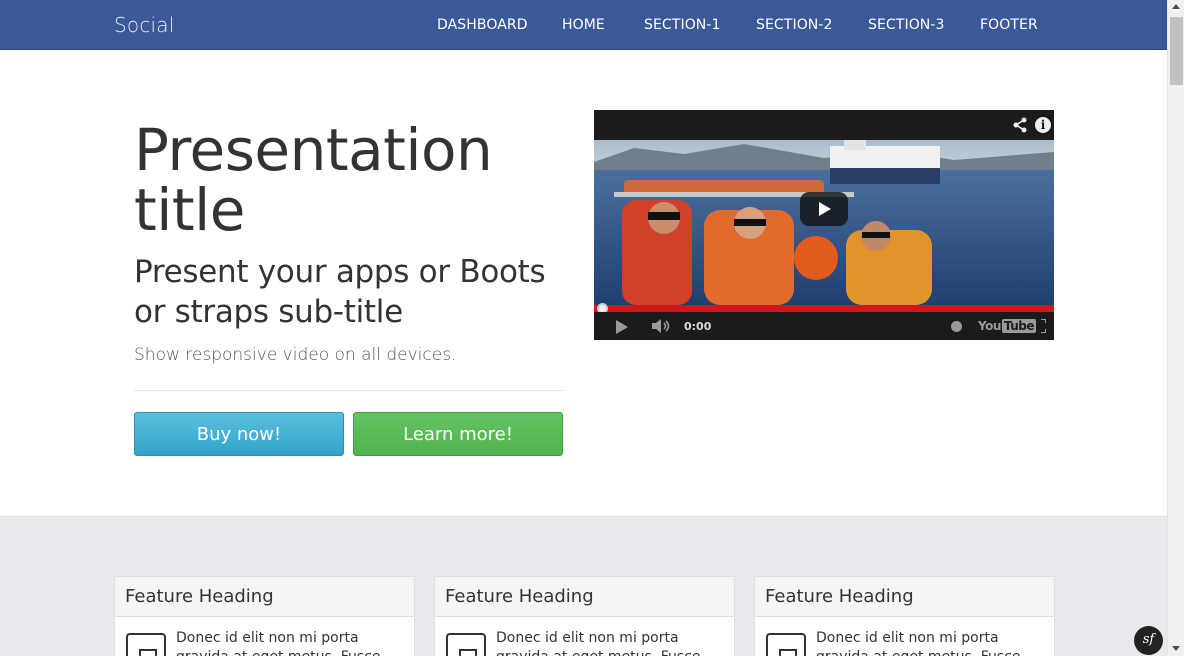 This screenshot has width=1184, height=656. Describe the element at coordinates (662, 326) in the screenshot. I see `volume-icon` at that location.